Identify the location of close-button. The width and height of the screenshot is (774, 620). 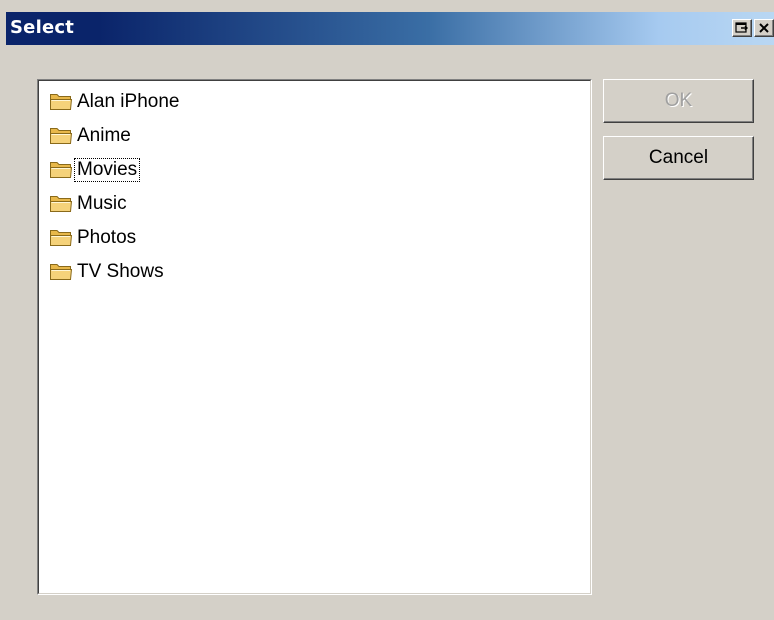
(764, 28).